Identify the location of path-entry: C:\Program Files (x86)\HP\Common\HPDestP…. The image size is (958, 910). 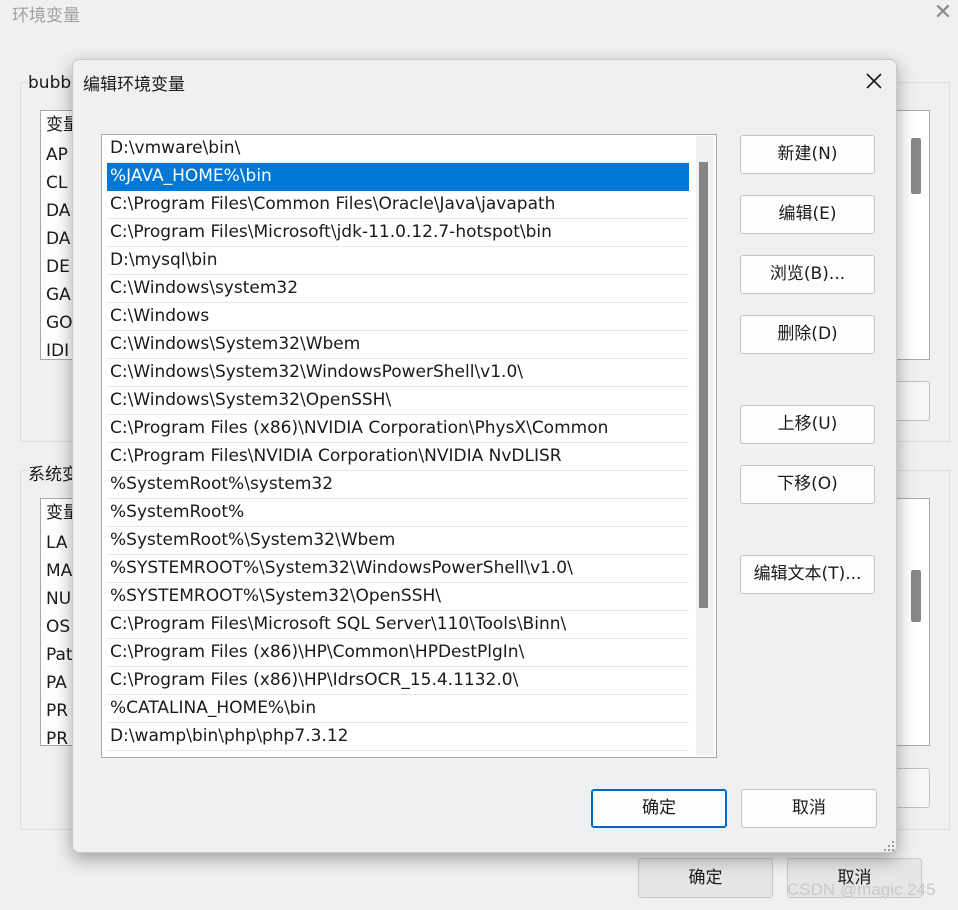
(398, 653).